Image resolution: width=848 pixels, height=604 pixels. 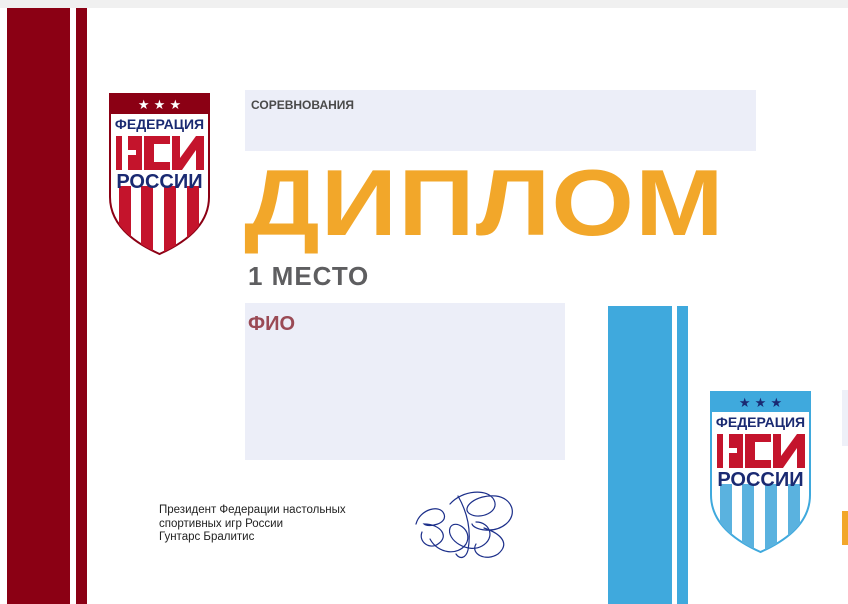 I want to click on next-page-title-edge, so click(x=845, y=528).